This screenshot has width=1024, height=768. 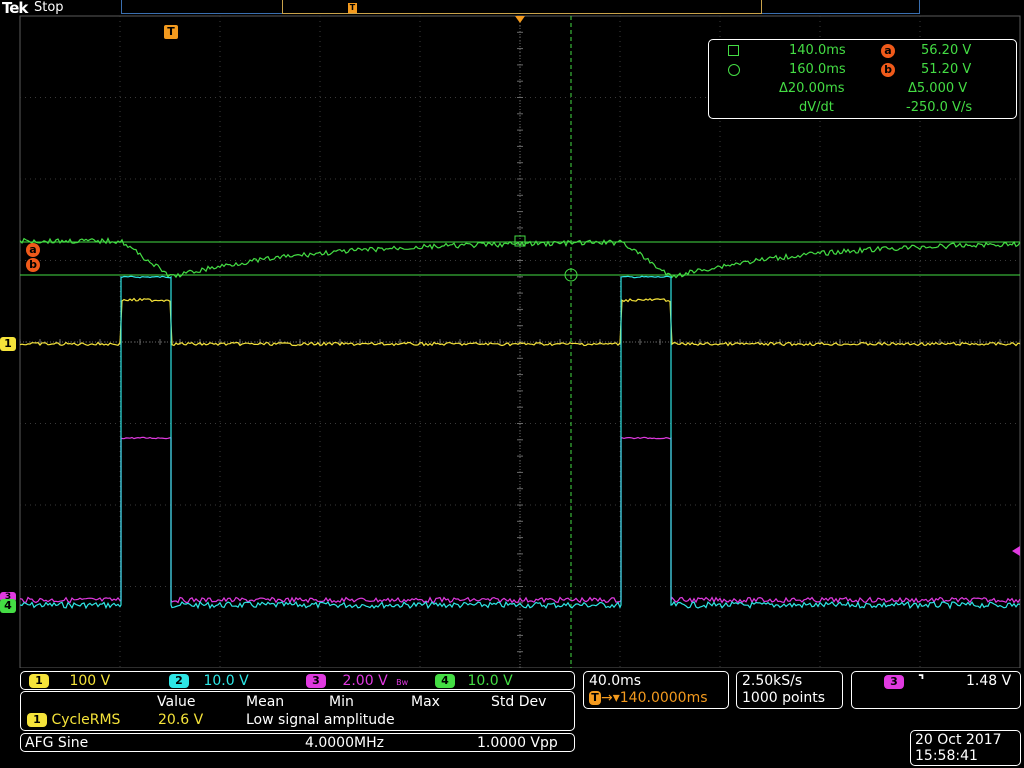 What do you see at coordinates (888, 70) in the screenshot?
I see `cursor-b-badge: b` at bounding box center [888, 70].